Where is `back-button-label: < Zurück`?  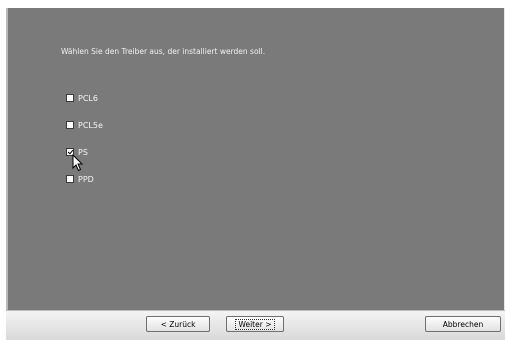 back-button-label: < Zurück is located at coordinates (178, 324).